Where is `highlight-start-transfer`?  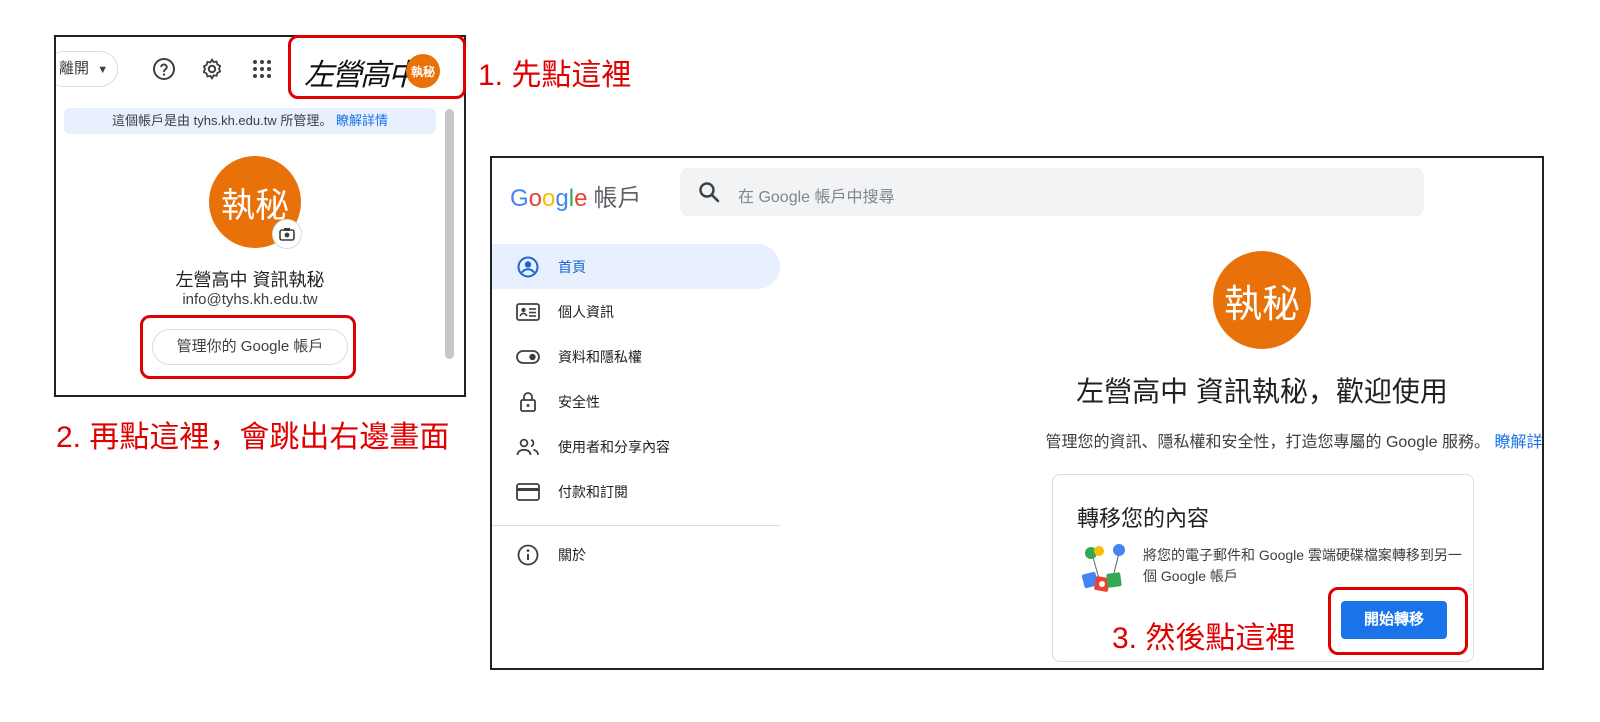 highlight-start-transfer is located at coordinates (1398, 621).